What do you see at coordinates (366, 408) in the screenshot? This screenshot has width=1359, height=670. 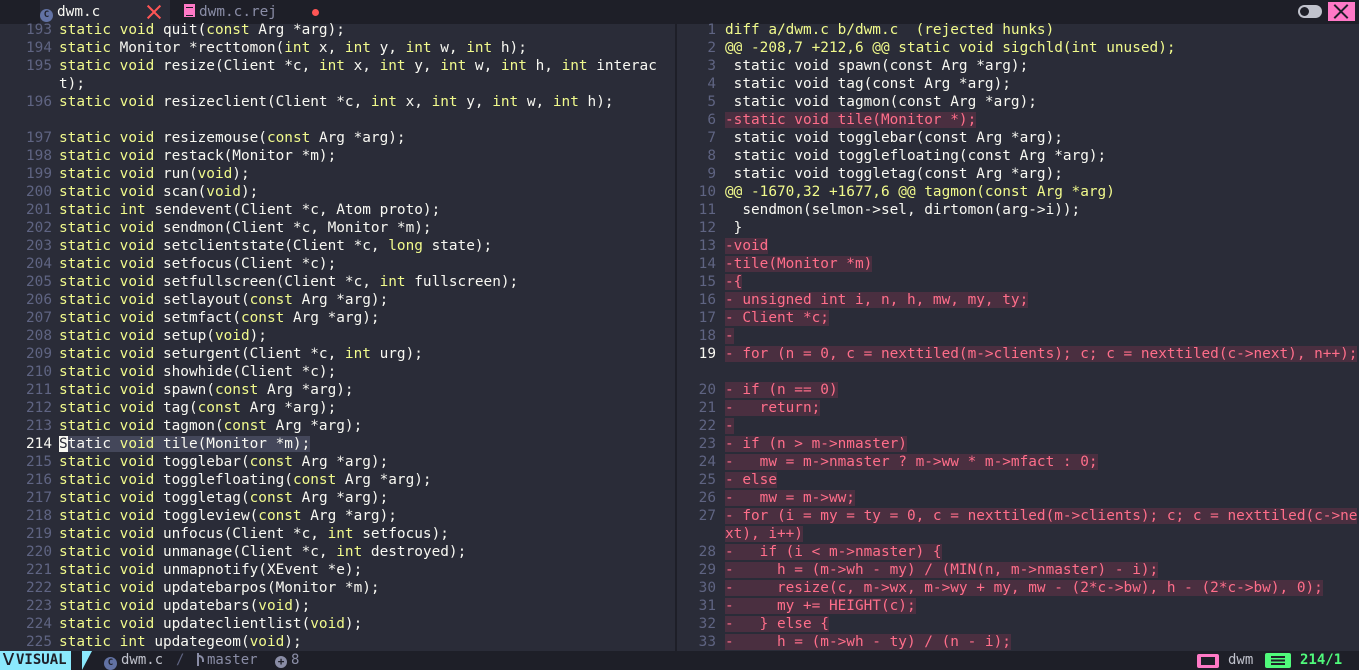 I see `code-text: static void tag(const Arg *arg);` at bounding box center [366, 408].